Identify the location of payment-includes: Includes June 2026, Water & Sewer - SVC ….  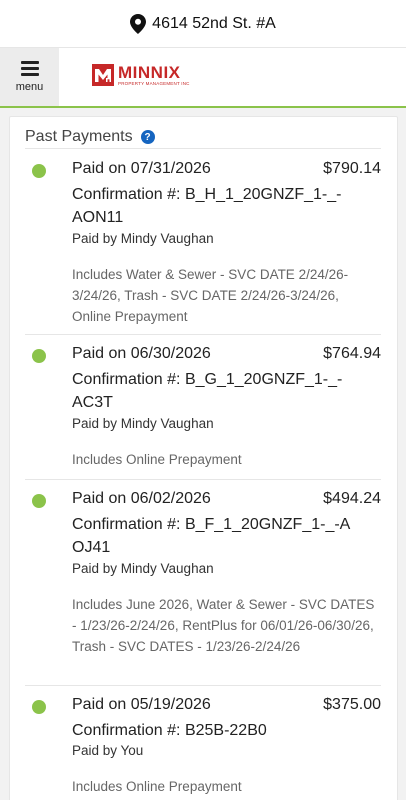
(223, 625).